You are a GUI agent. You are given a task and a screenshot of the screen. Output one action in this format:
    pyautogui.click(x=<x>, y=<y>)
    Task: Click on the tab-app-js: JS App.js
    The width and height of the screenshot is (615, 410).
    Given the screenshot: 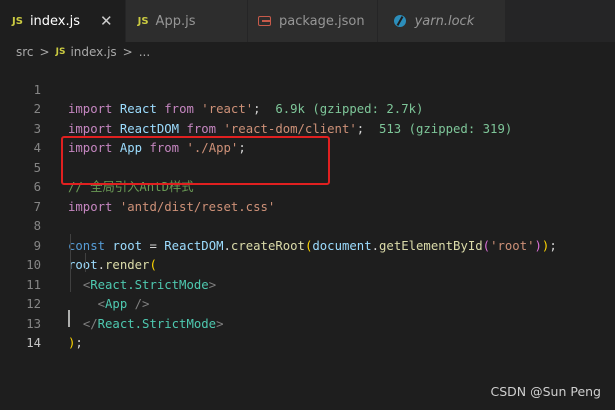 What is the action you would take?
    pyautogui.click(x=186, y=21)
    